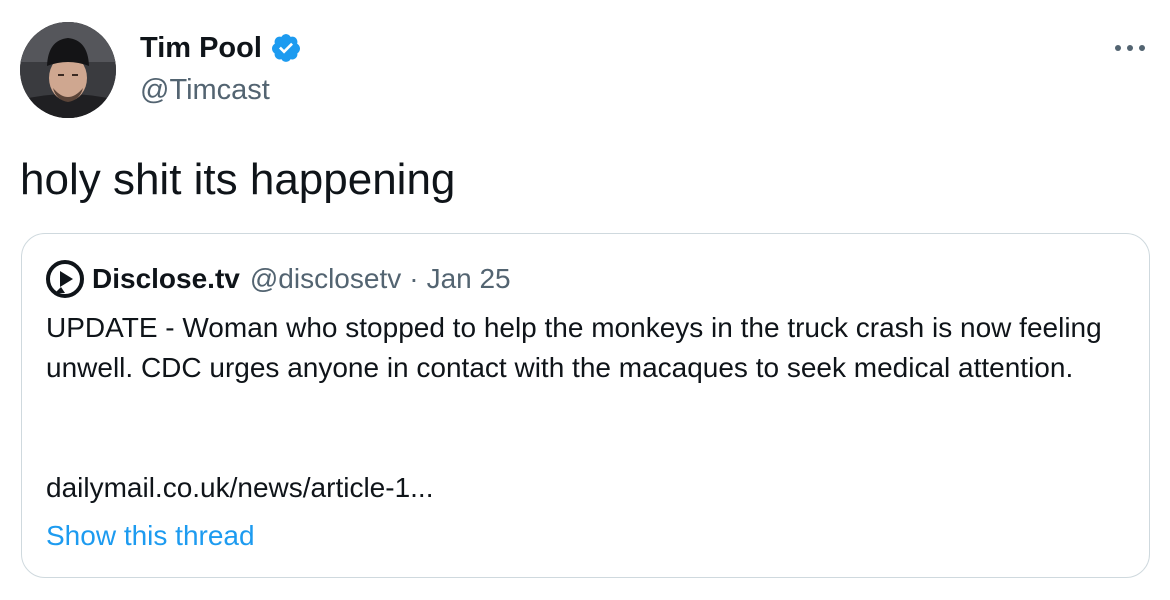 The height and width of the screenshot is (600, 1170). Describe the element at coordinates (201, 48) in the screenshot. I see `author-name-text: Tim Pool` at that location.